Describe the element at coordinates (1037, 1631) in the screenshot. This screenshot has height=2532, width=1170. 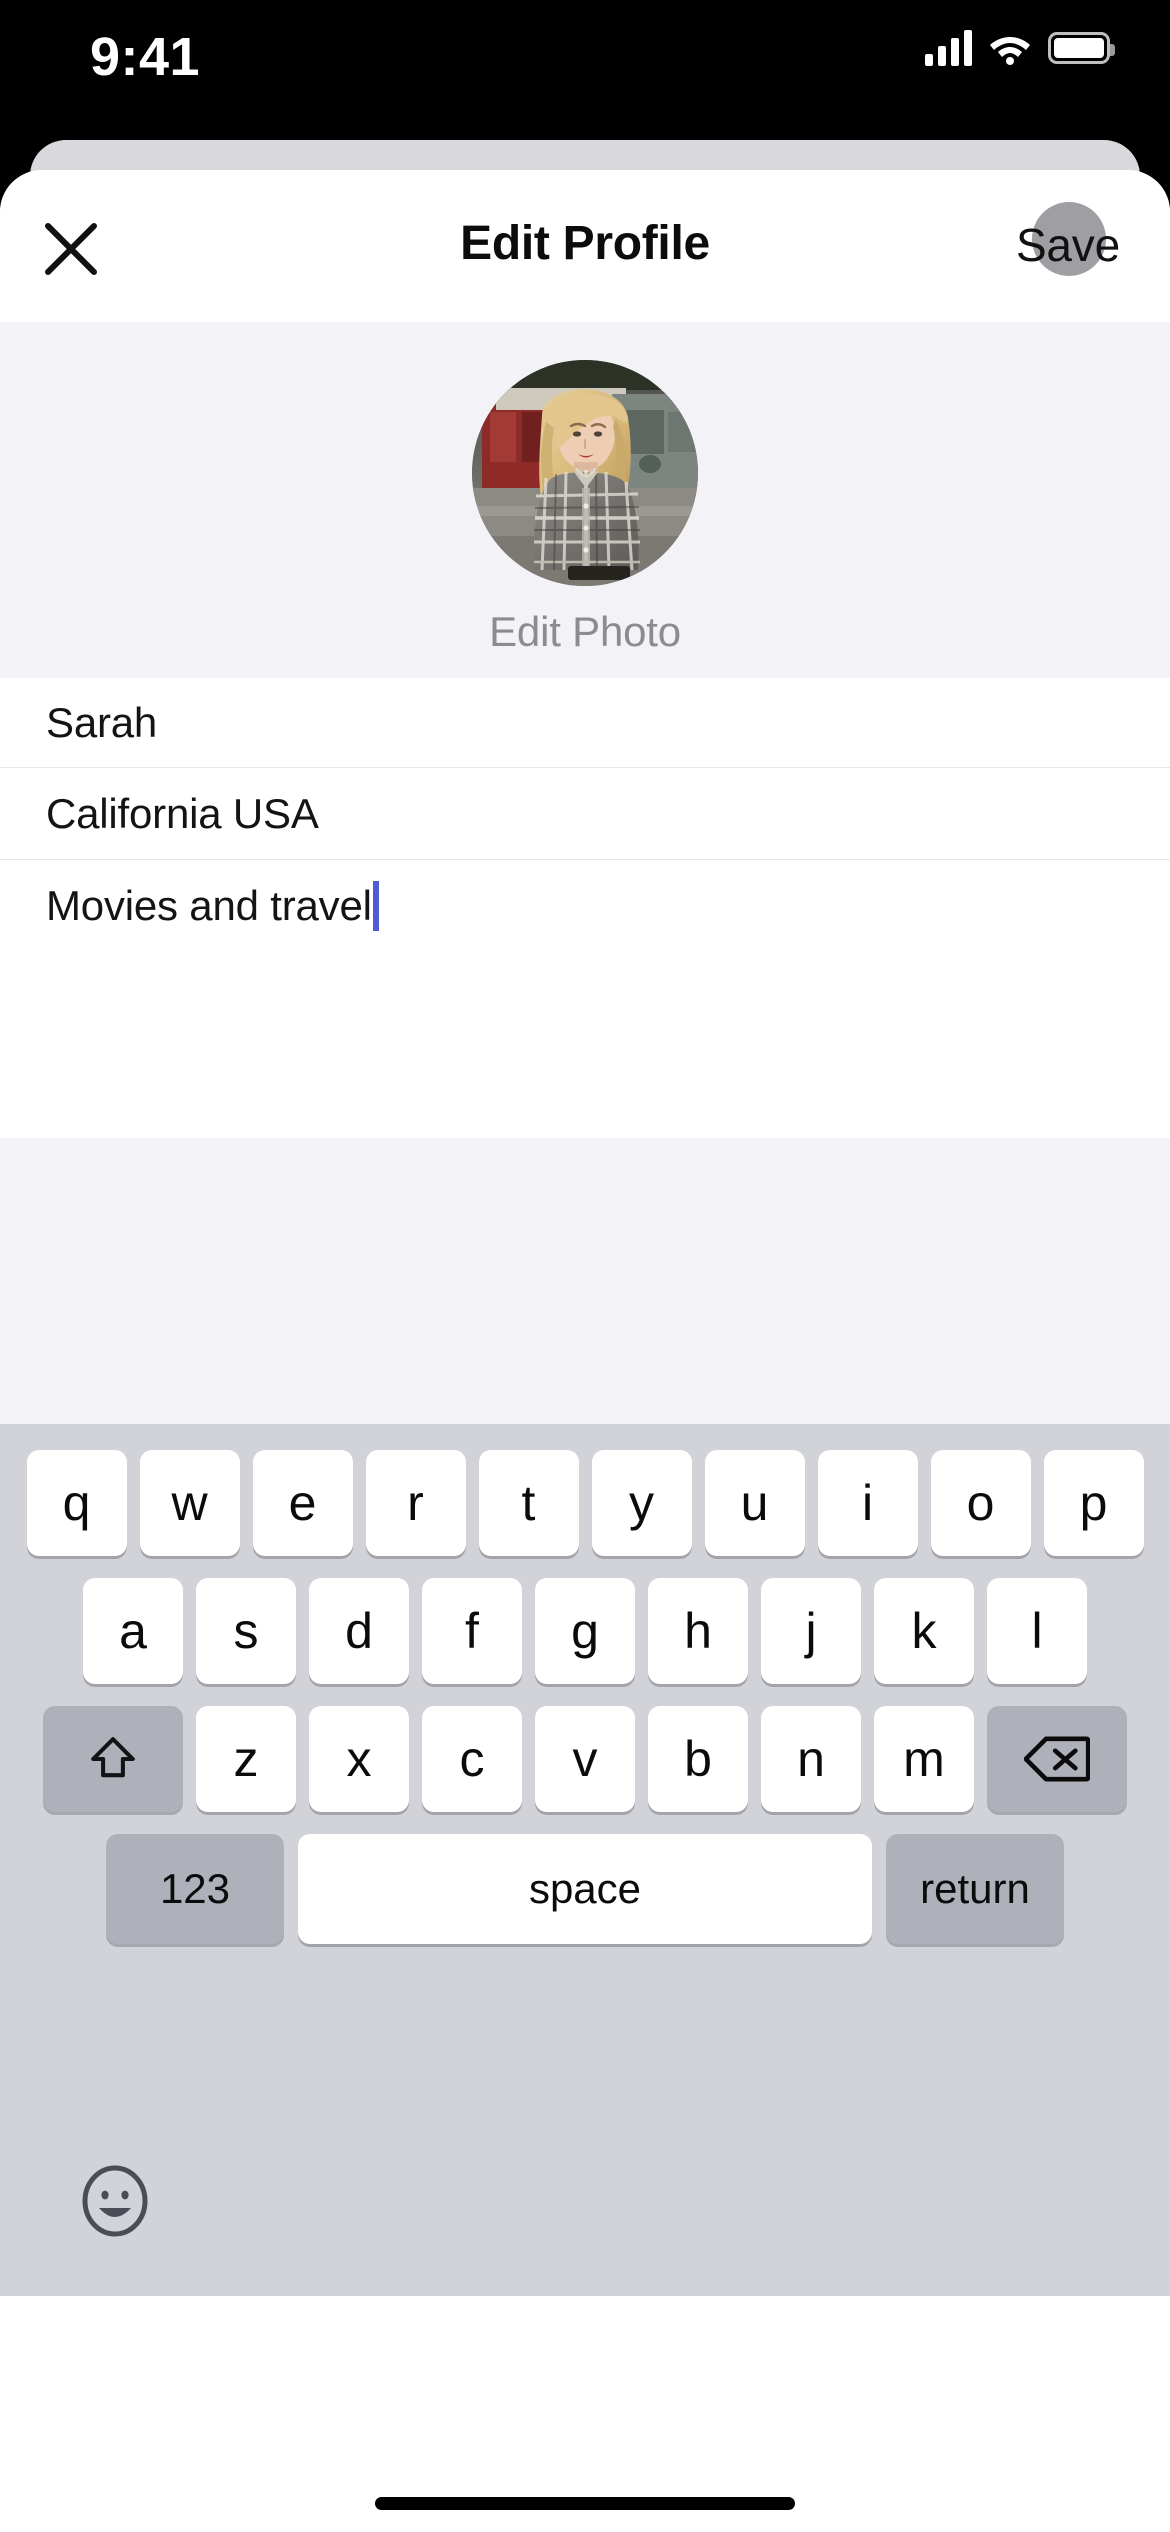
I see `key-l: l` at that location.